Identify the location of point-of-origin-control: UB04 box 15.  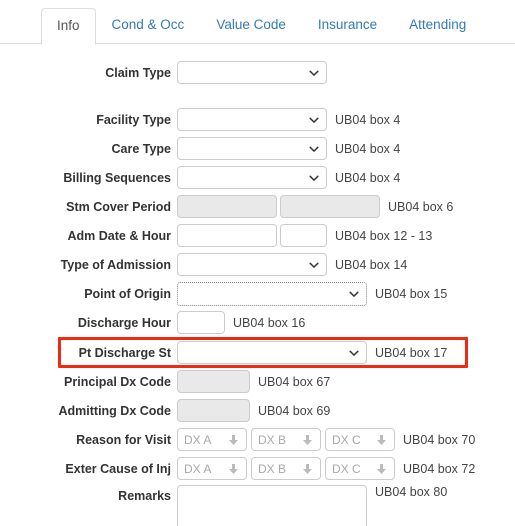
(312, 293).